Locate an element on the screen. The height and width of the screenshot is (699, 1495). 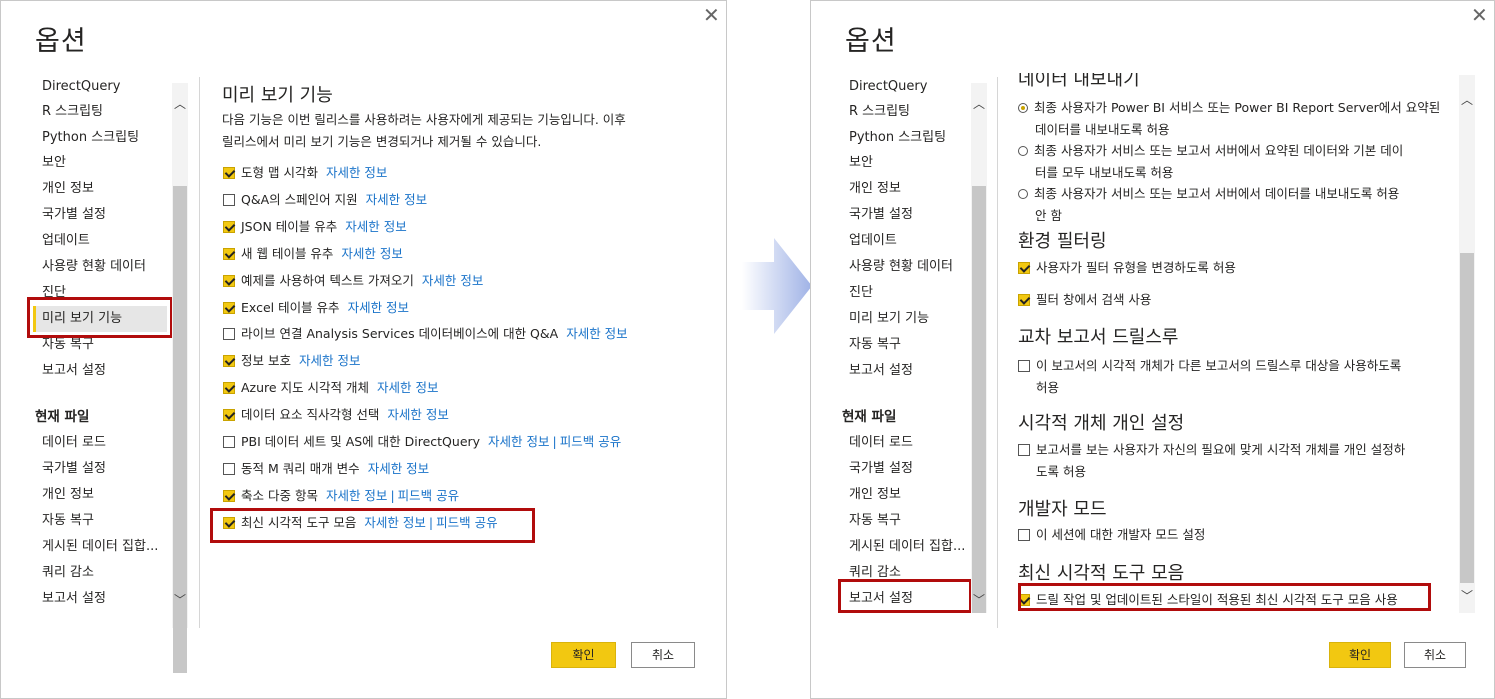
feature-row: 동적 M 쿼리 매개 변수 자세한 정보 is located at coordinates (326, 469).